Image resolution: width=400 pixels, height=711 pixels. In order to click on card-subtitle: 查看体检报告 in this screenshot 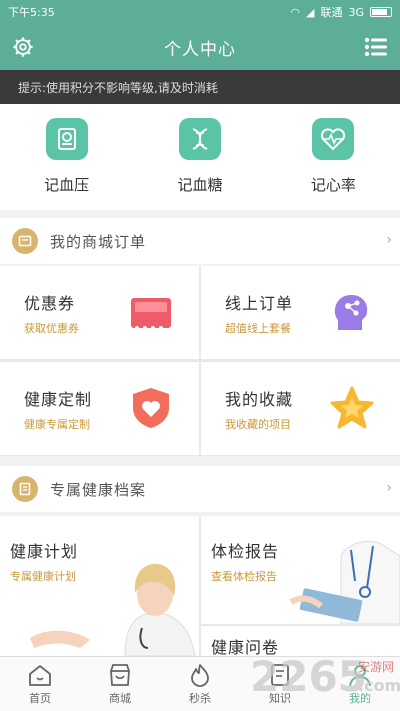, I will do `click(244, 576)`.